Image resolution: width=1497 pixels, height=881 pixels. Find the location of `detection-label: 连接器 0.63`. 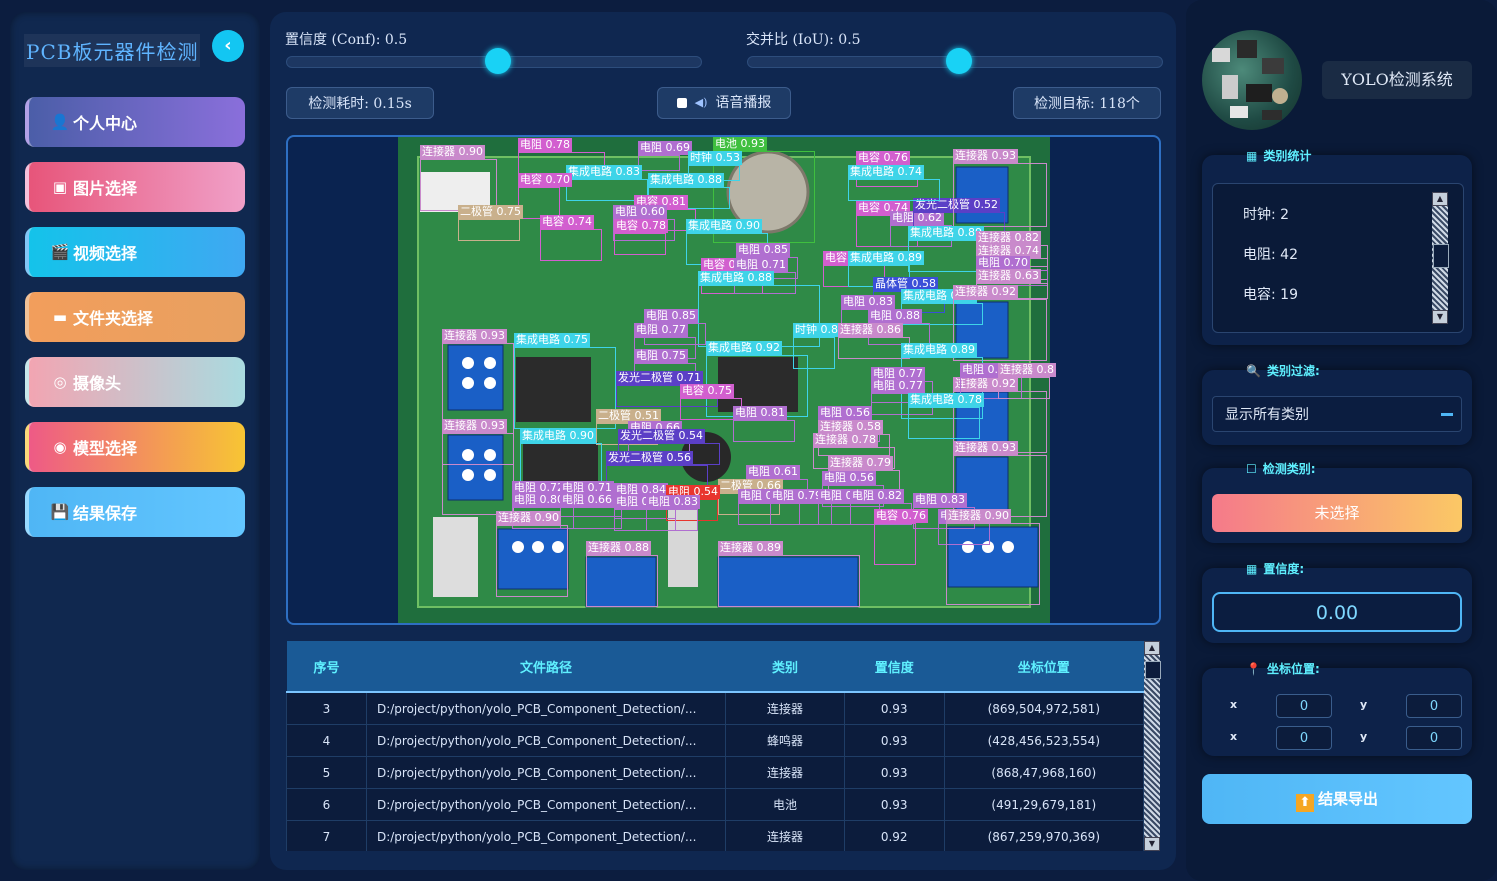

detection-label: 连接器 0.63 is located at coordinates (1008, 276).